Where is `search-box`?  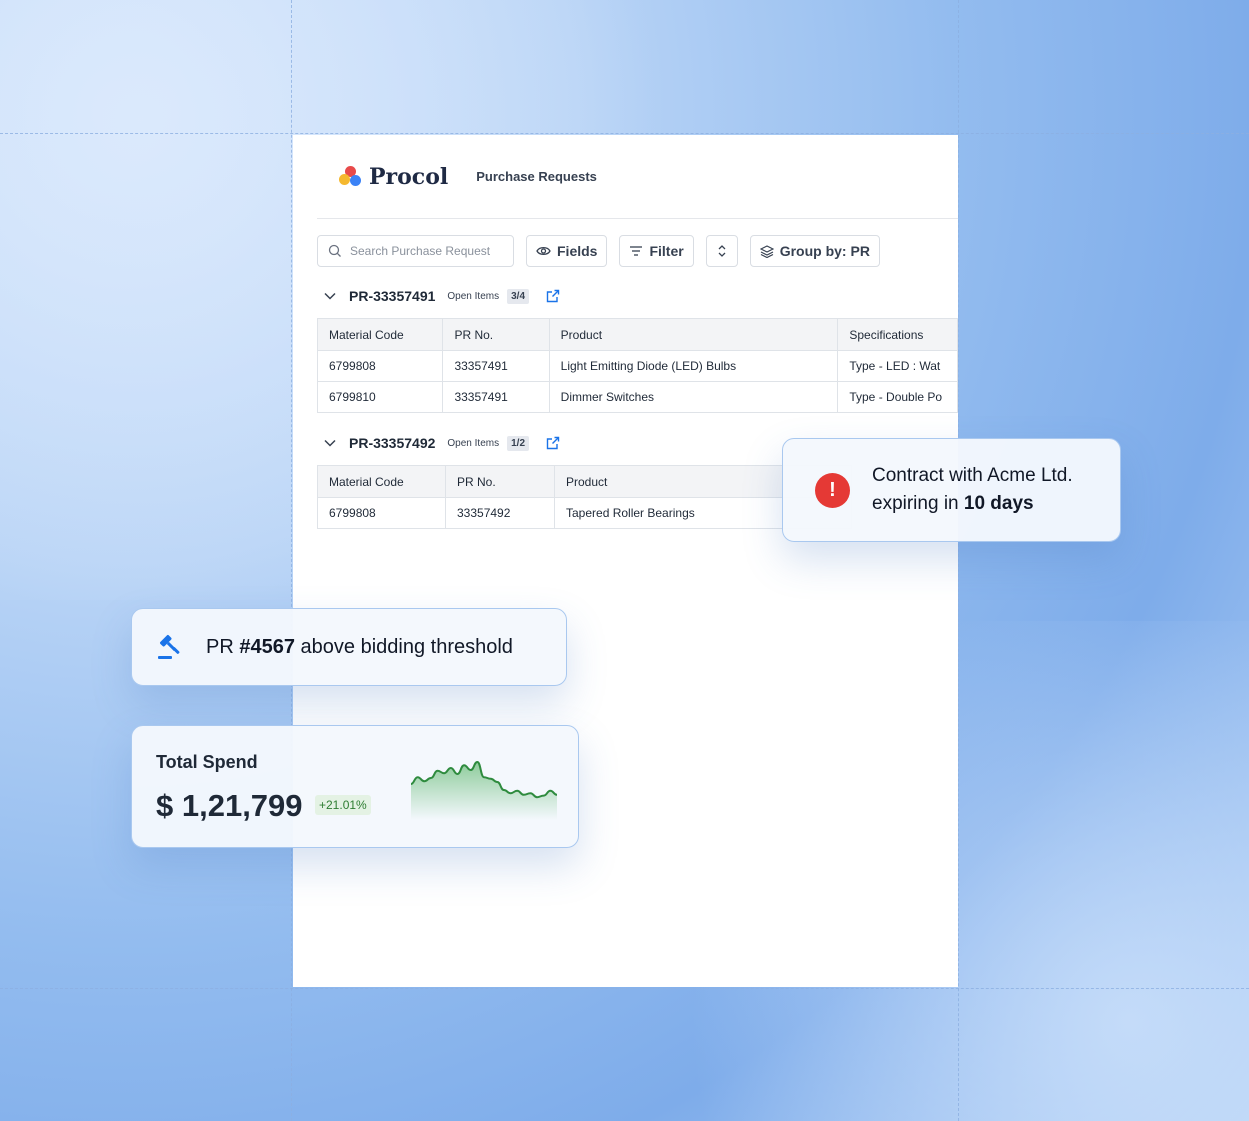
search-box is located at coordinates (415, 251).